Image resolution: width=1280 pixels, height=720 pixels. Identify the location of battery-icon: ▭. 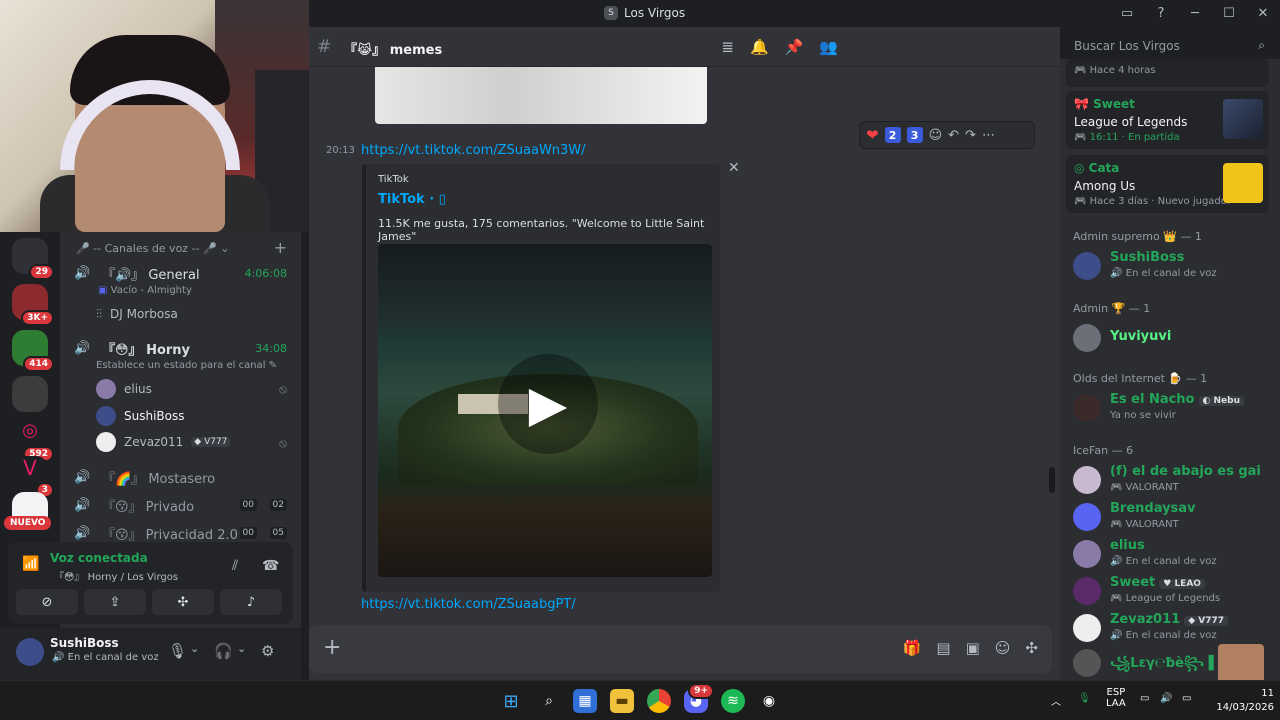
(1186, 698).